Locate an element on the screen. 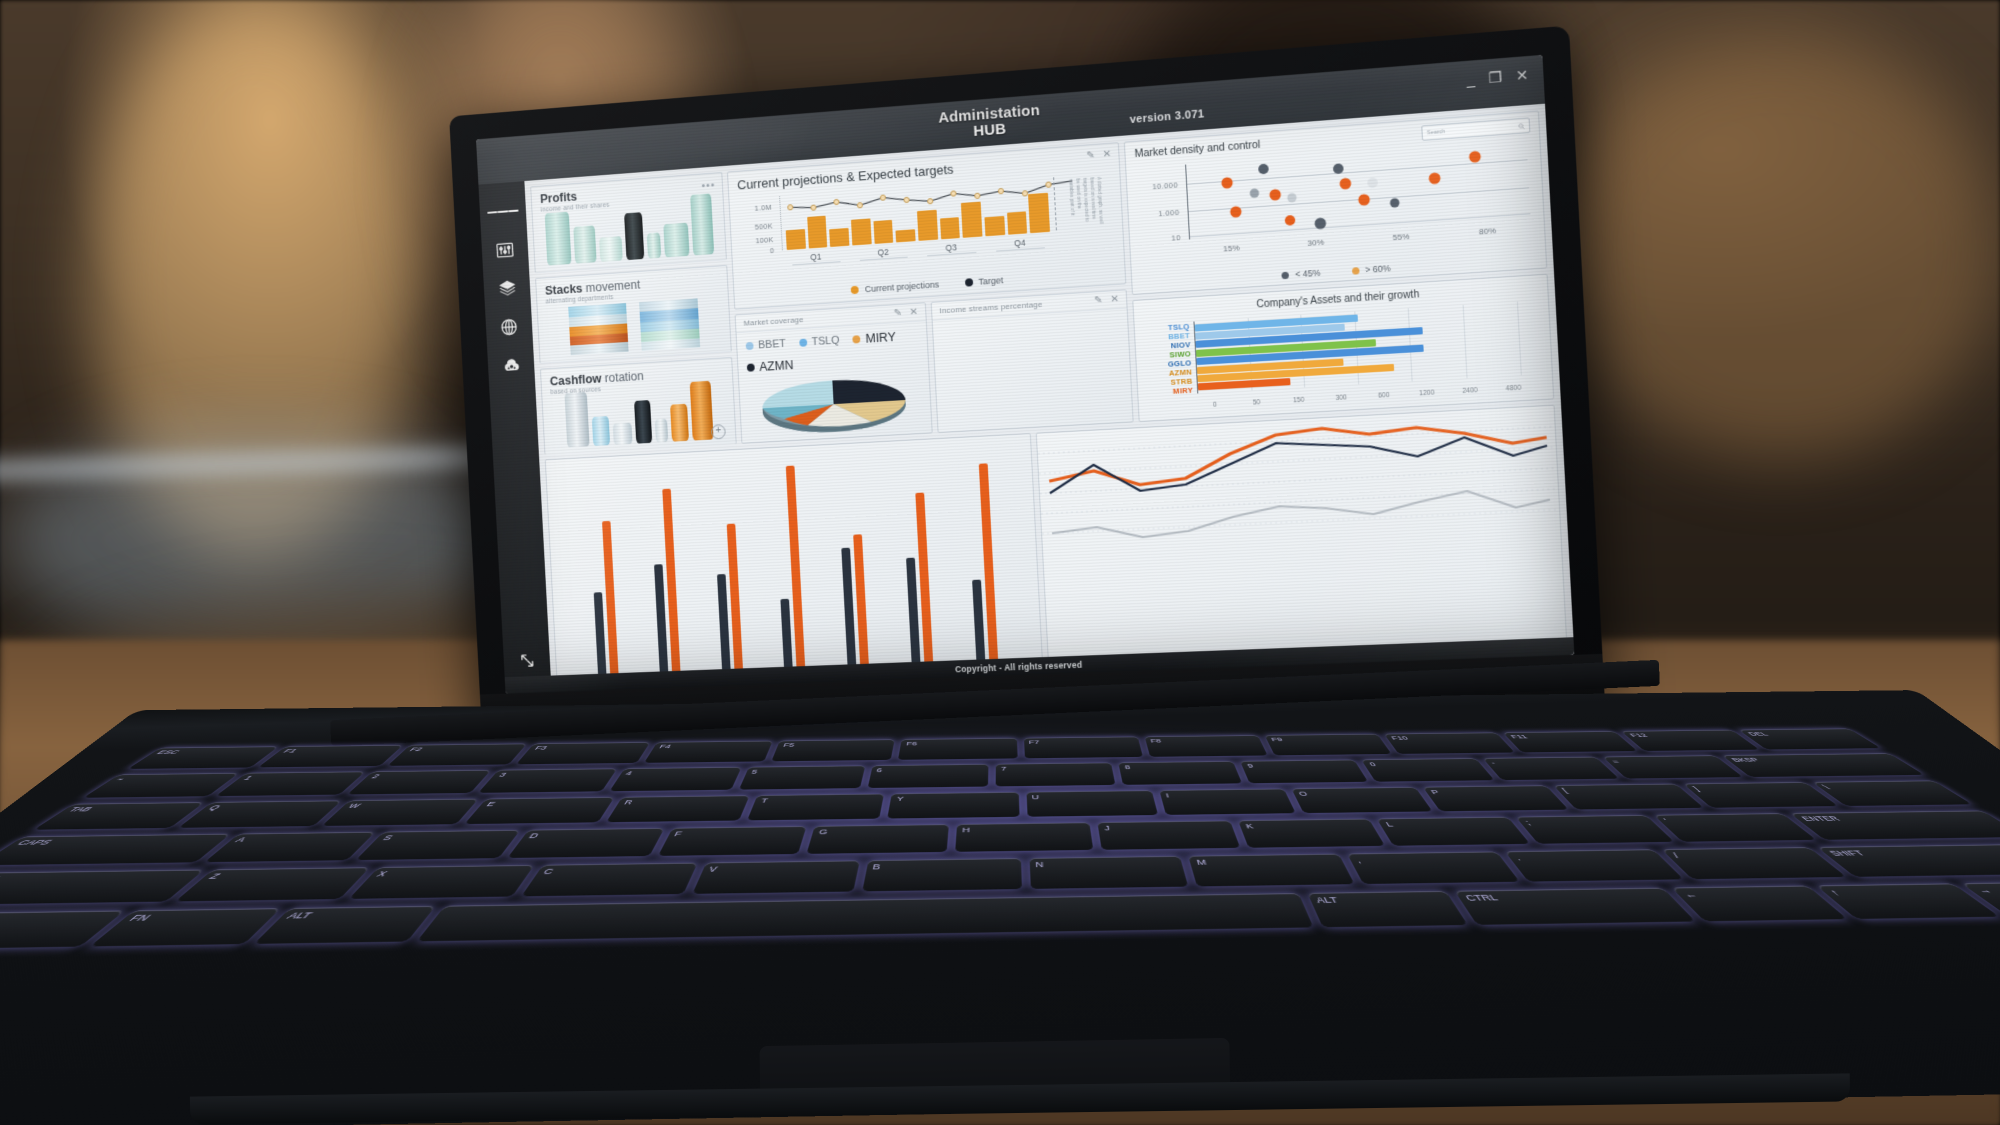 The height and width of the screenshot is (1125, 2000). key-4: 4 is located at coordinates (675, 779).